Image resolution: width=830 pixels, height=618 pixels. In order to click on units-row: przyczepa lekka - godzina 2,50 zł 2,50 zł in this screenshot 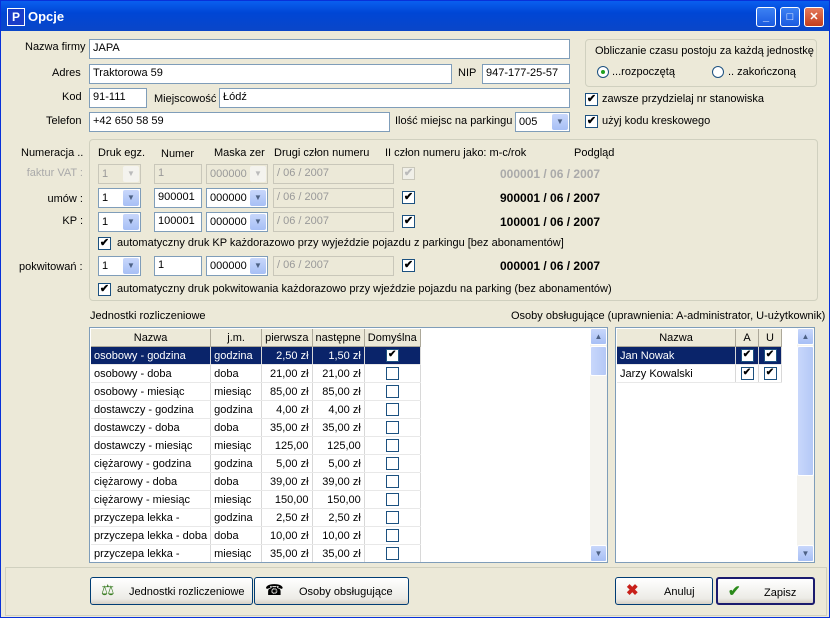, I will do `click(256, 517)`.